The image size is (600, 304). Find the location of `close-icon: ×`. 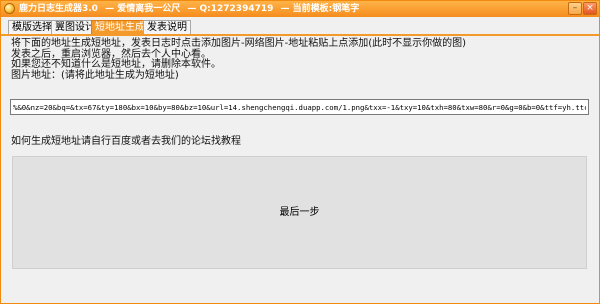

close-icon: × is located at coordinates (590, 8).